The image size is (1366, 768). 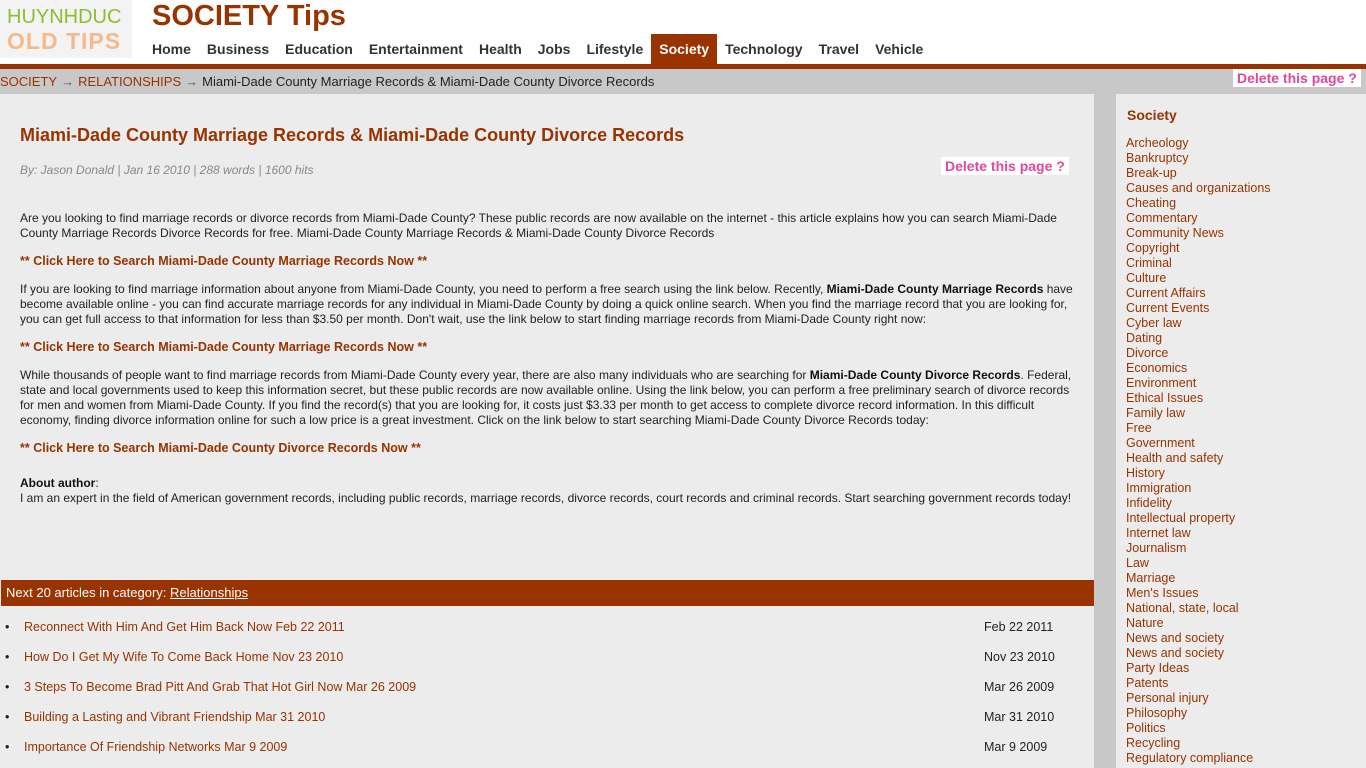 What do you see at coordinates (1150, 578) in the screenshot?
I see `sidebar-category-link: Marriage` at bounding box center [1150, 578].